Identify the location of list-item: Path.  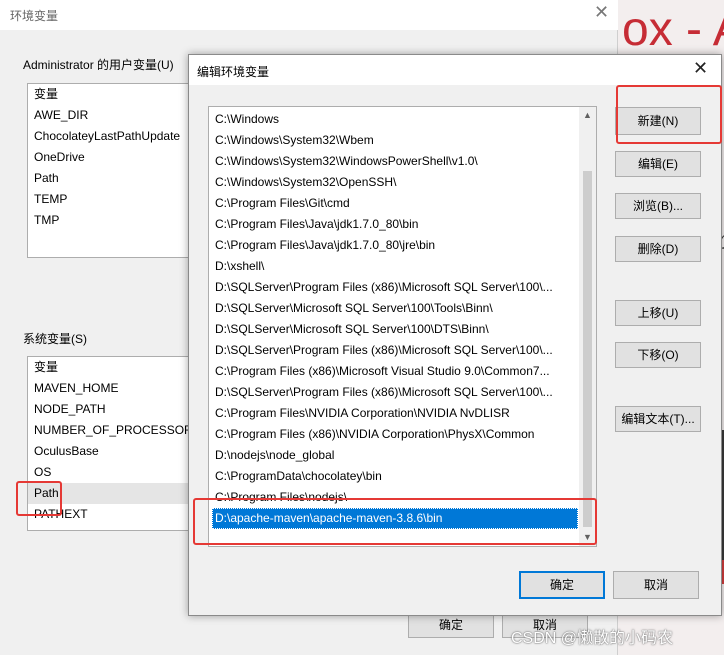
(109, 178).